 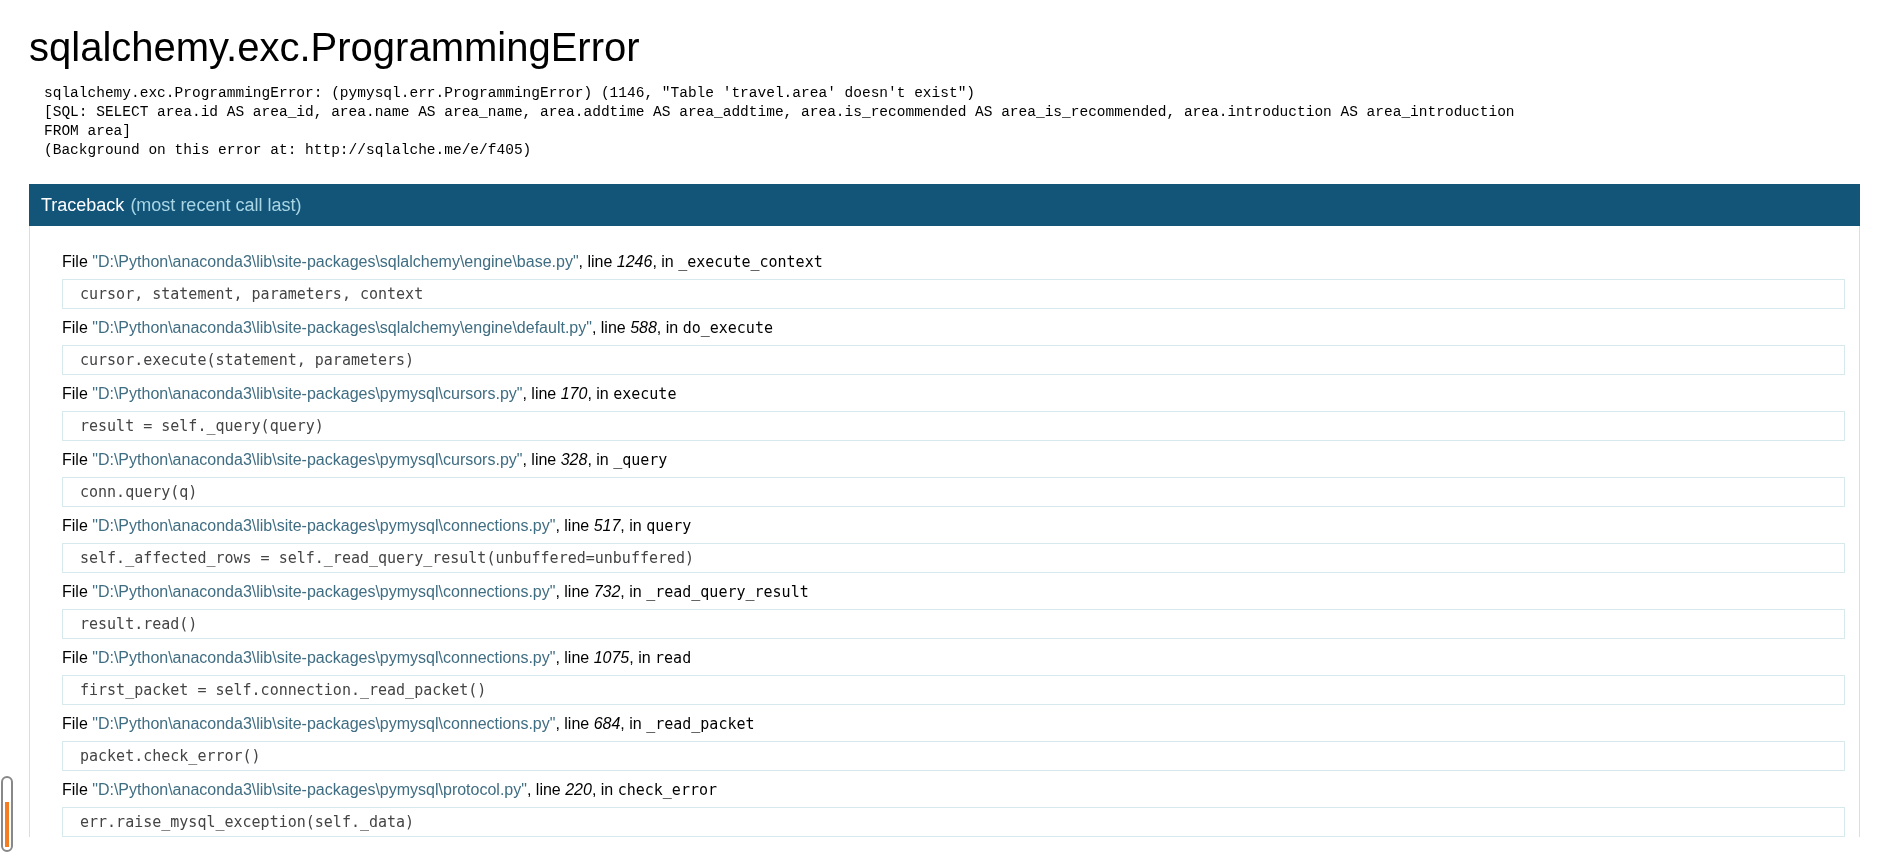 I want to click on frame-location: File "D:\Python\anaconda3\lib\site-packages\pymysql\connections.py", line 684, in _read_packet, so click(x=409, y=724).